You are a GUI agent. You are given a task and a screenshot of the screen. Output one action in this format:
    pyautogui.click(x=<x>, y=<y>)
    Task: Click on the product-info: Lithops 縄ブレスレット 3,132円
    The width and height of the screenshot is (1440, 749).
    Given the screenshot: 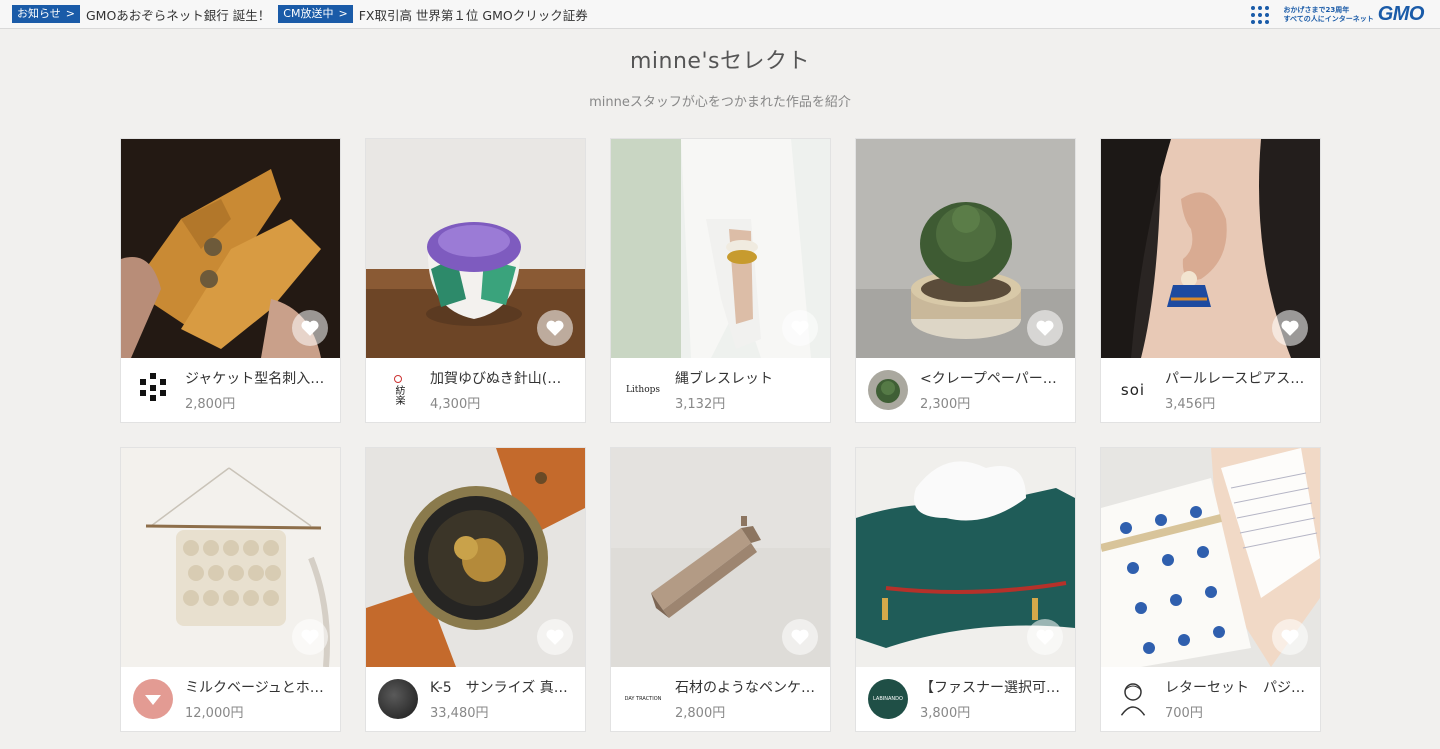 What is the action you would take?
    pyautogui.click(x=720, y=390)
    